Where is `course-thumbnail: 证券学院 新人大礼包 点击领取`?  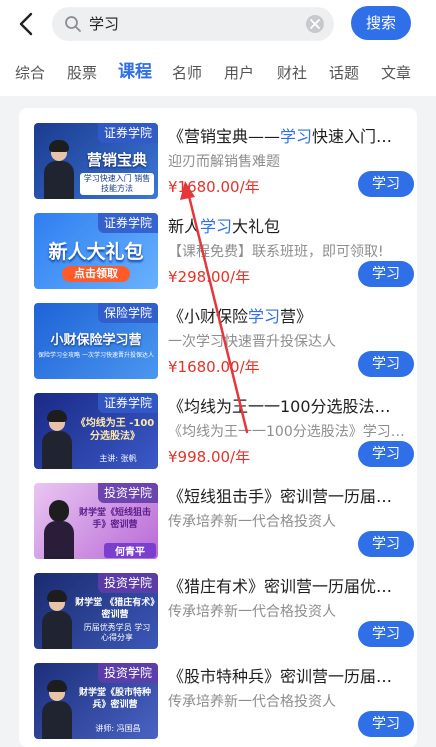 course-thumbnail: 证券学院 新人大礼包 点击领取 is located at coordinates (96, 251).